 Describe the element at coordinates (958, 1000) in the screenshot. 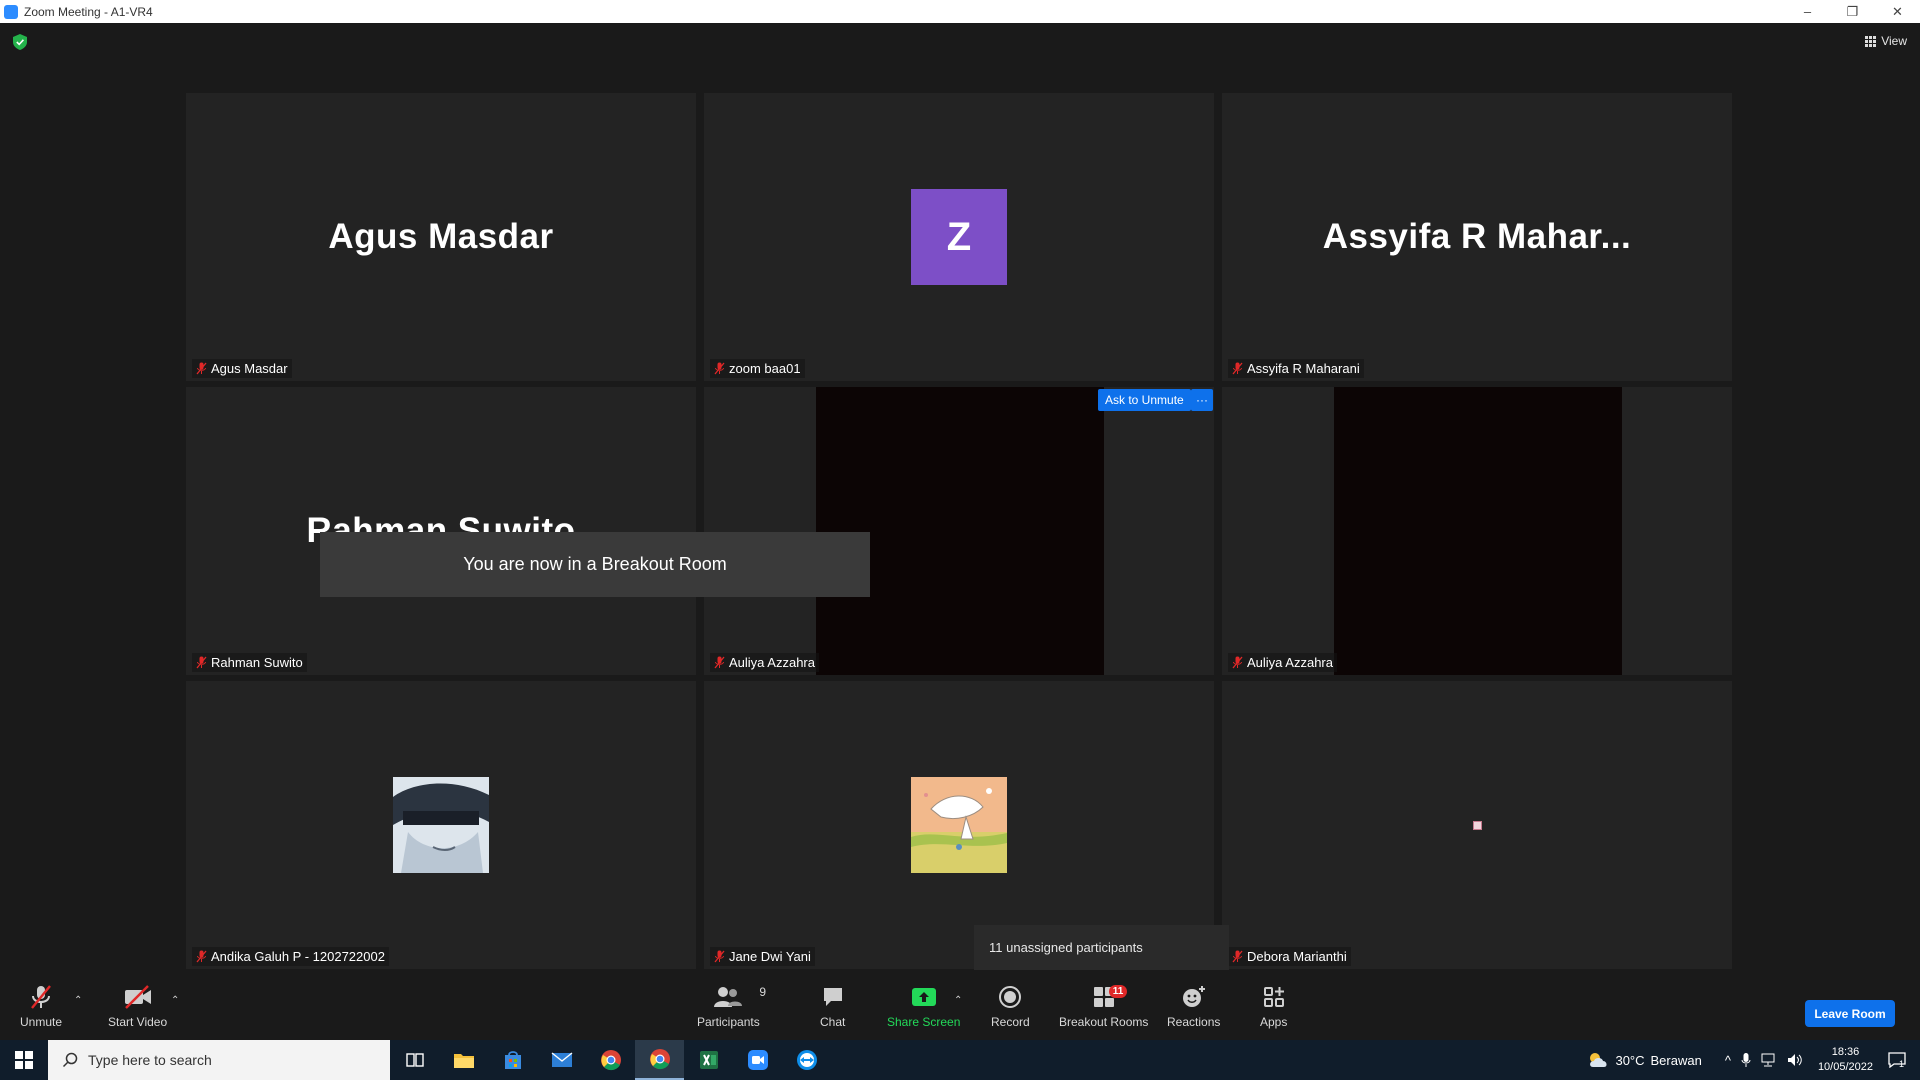

I see `share-options-chevron-icon: ⌃` at that location.